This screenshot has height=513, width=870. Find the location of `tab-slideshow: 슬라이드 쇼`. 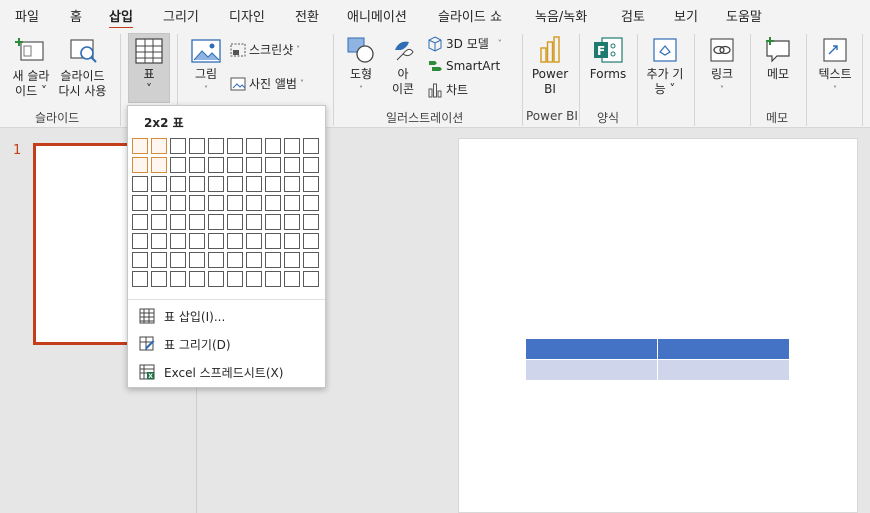

tab-slideshow: 슬라이드 쇼 is located at coordinates (470, 15).